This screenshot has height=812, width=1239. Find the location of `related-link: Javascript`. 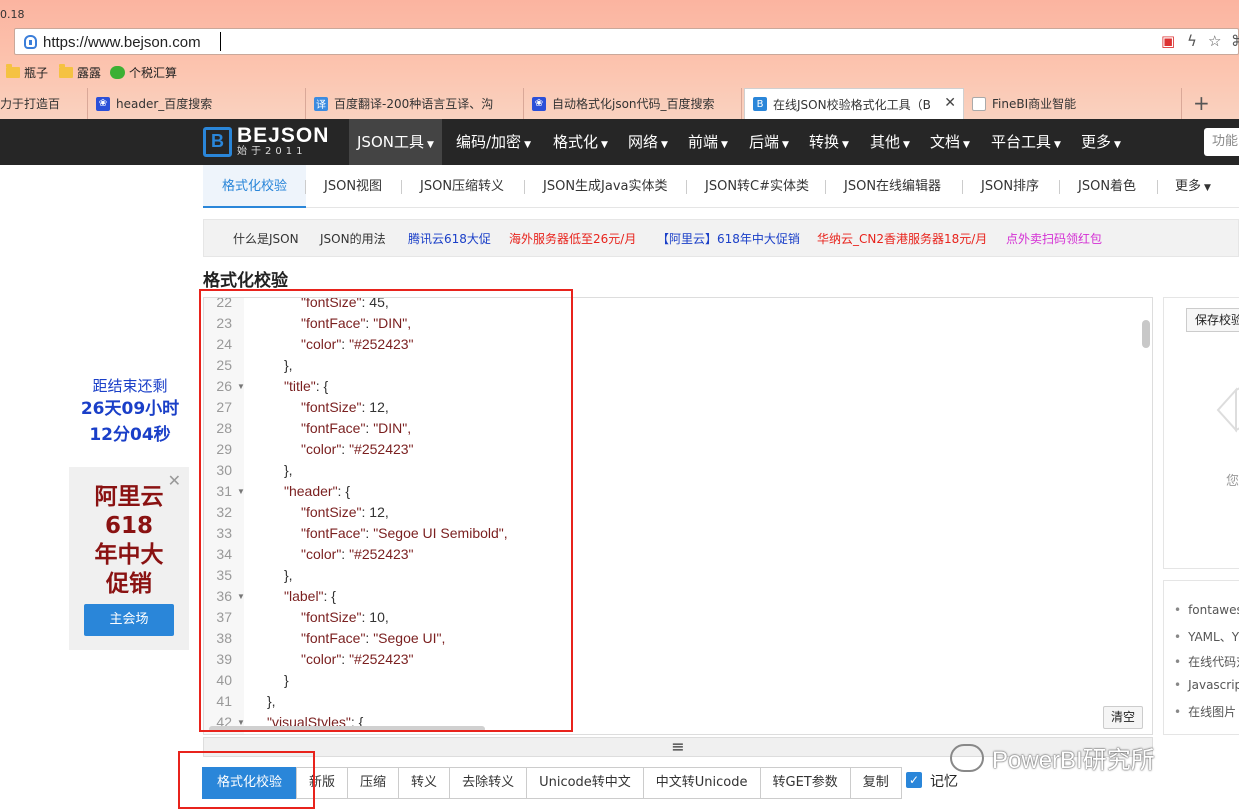

related-link: Javascript is located at coordinates (1206, 685).